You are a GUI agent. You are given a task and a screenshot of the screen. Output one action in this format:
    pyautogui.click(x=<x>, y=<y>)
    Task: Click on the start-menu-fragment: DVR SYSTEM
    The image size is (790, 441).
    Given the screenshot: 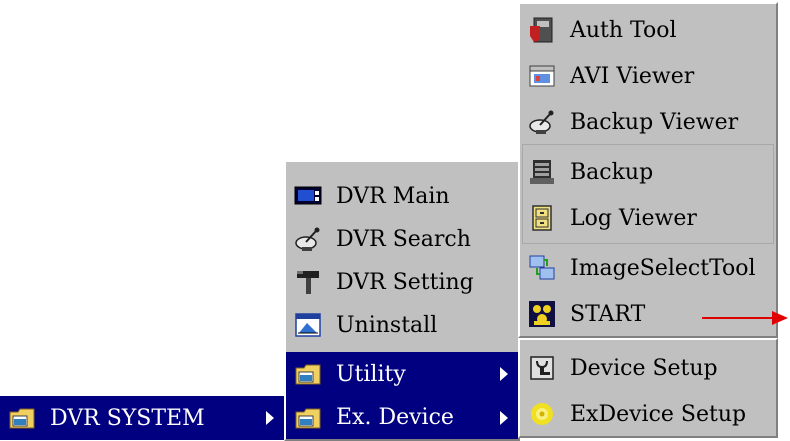 What is the action you would take?
    pyautogui.click(x=142, y=418)
    